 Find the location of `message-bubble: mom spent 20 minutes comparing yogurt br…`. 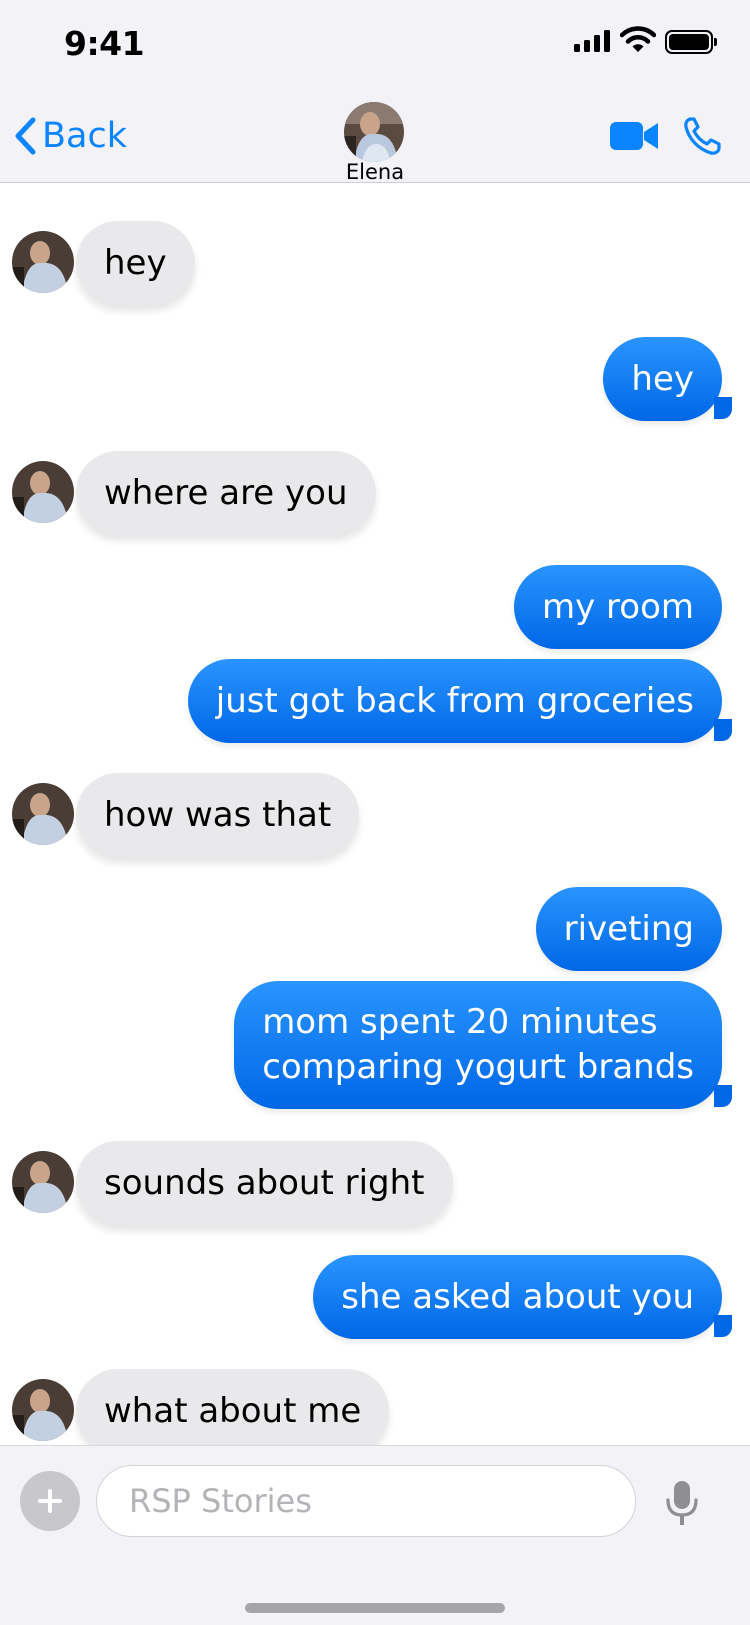

message-bubble: mom spent 20 minutes comparing yogurt br… is located at coordinates (478, 1045).